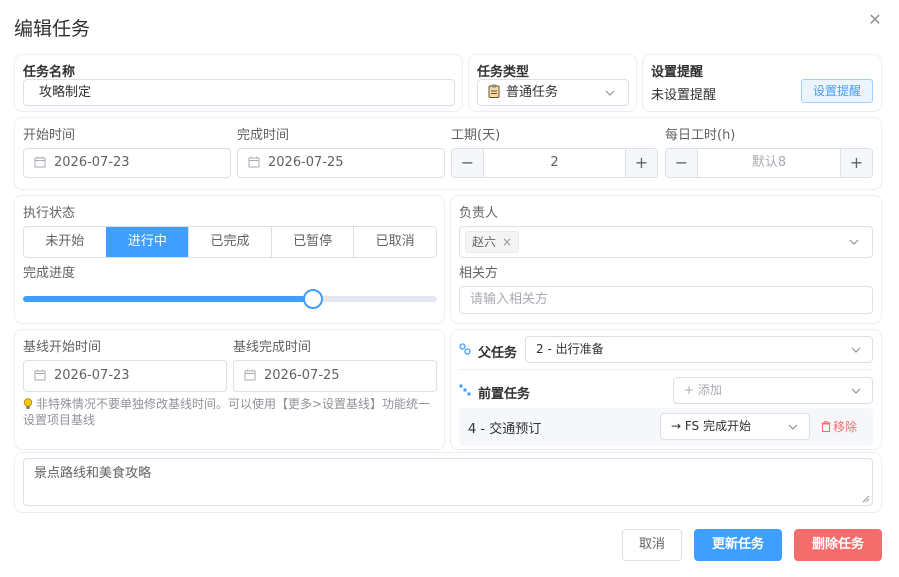 This screenshot has height=577, width=899. What do you see at coordinates (494, 93) in the screenshot?
I see `clipboard-icon` at bounding box center [494, 93].